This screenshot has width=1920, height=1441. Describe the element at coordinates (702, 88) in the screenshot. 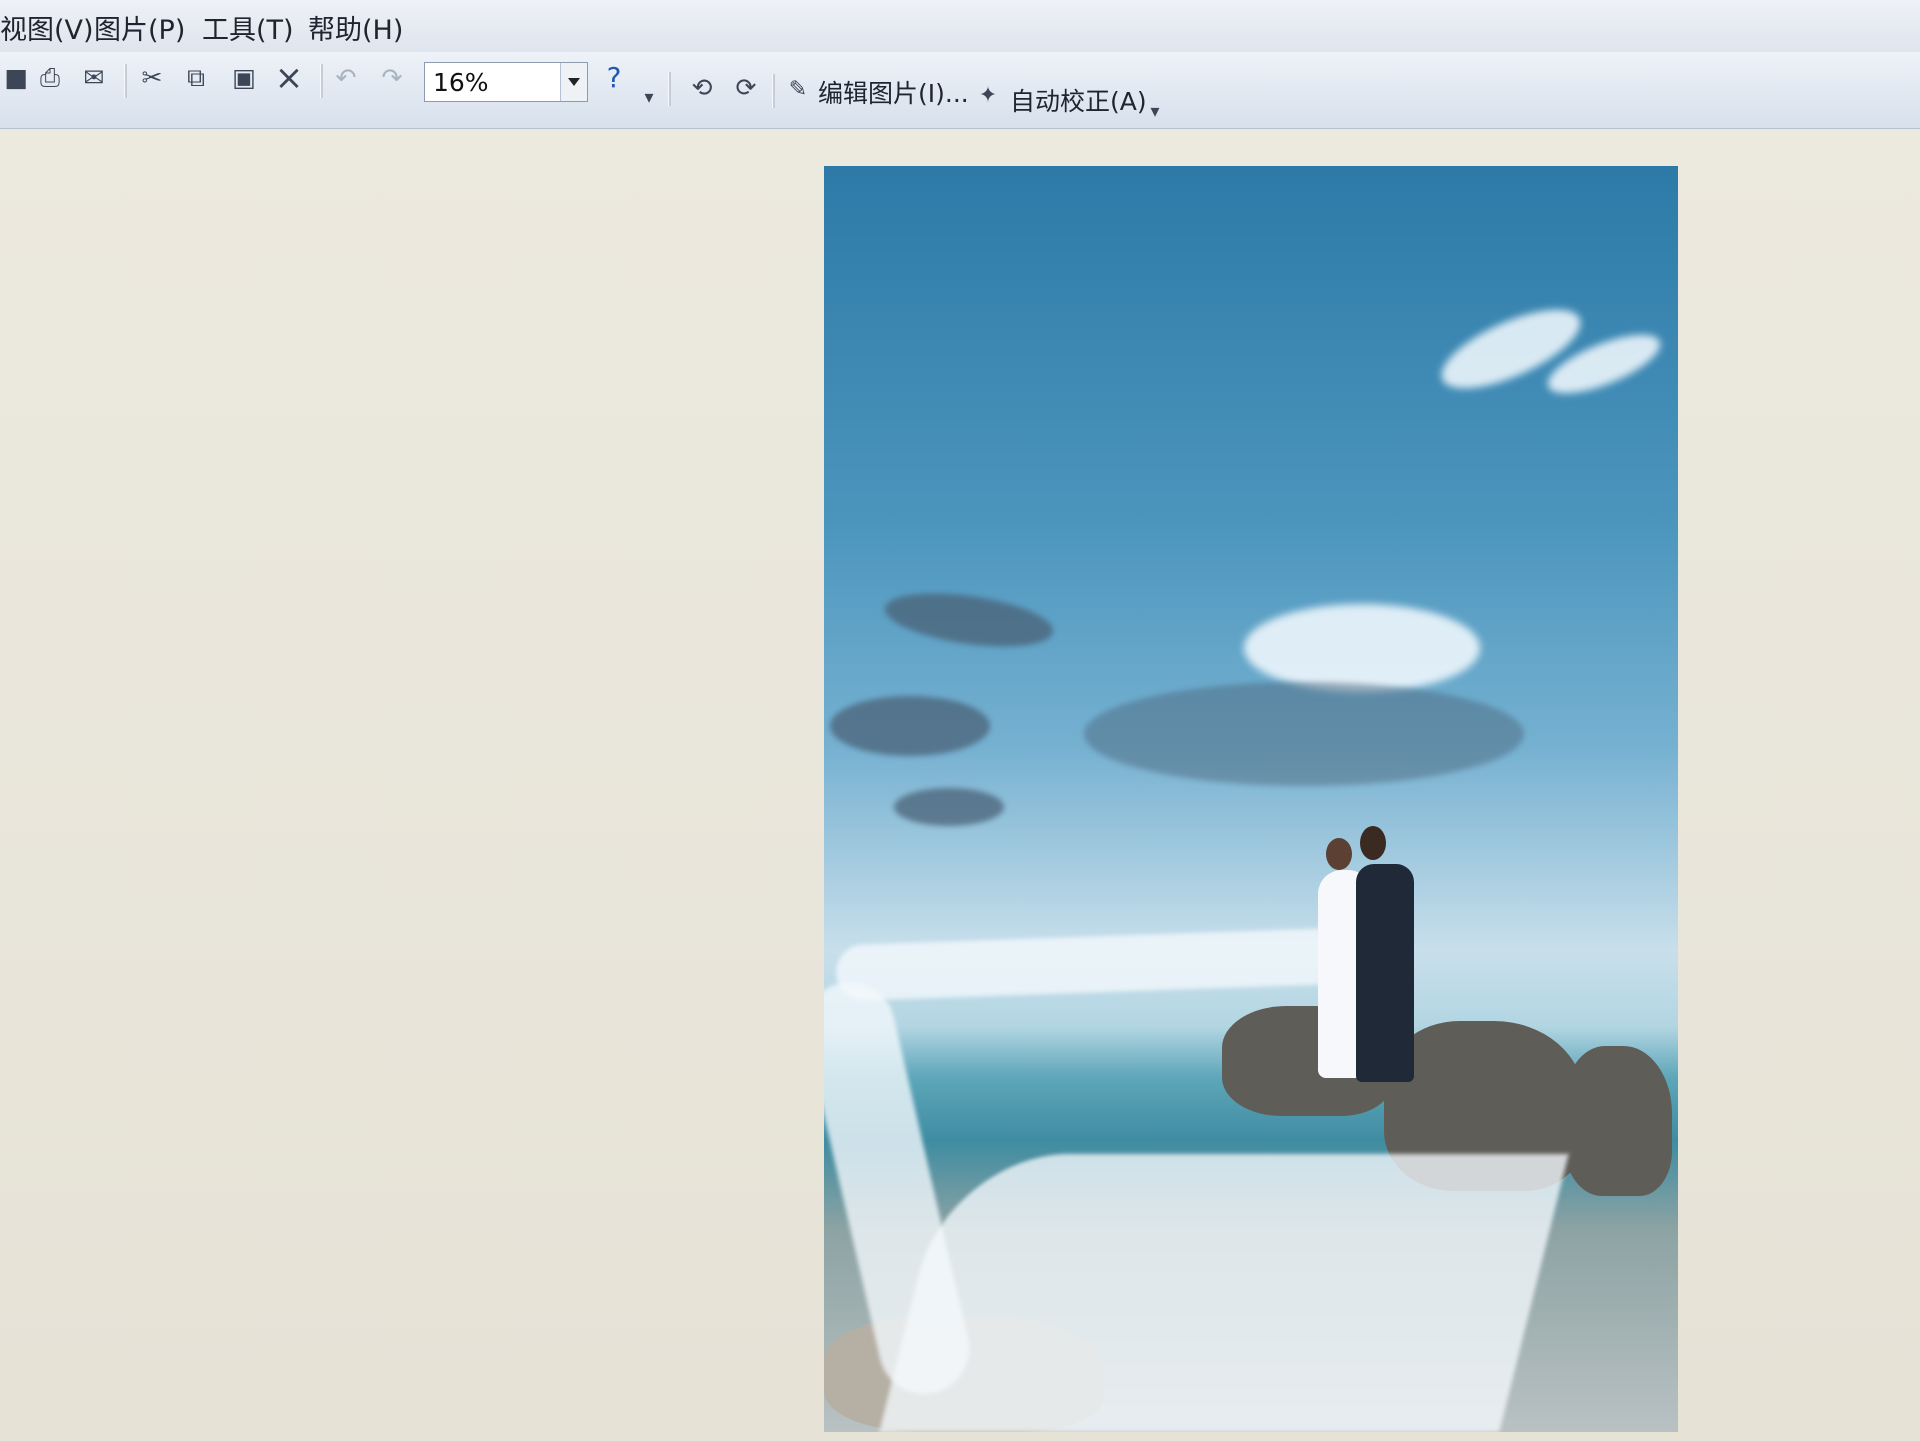

I see `rotate-left-icon: ⟲` at that location.